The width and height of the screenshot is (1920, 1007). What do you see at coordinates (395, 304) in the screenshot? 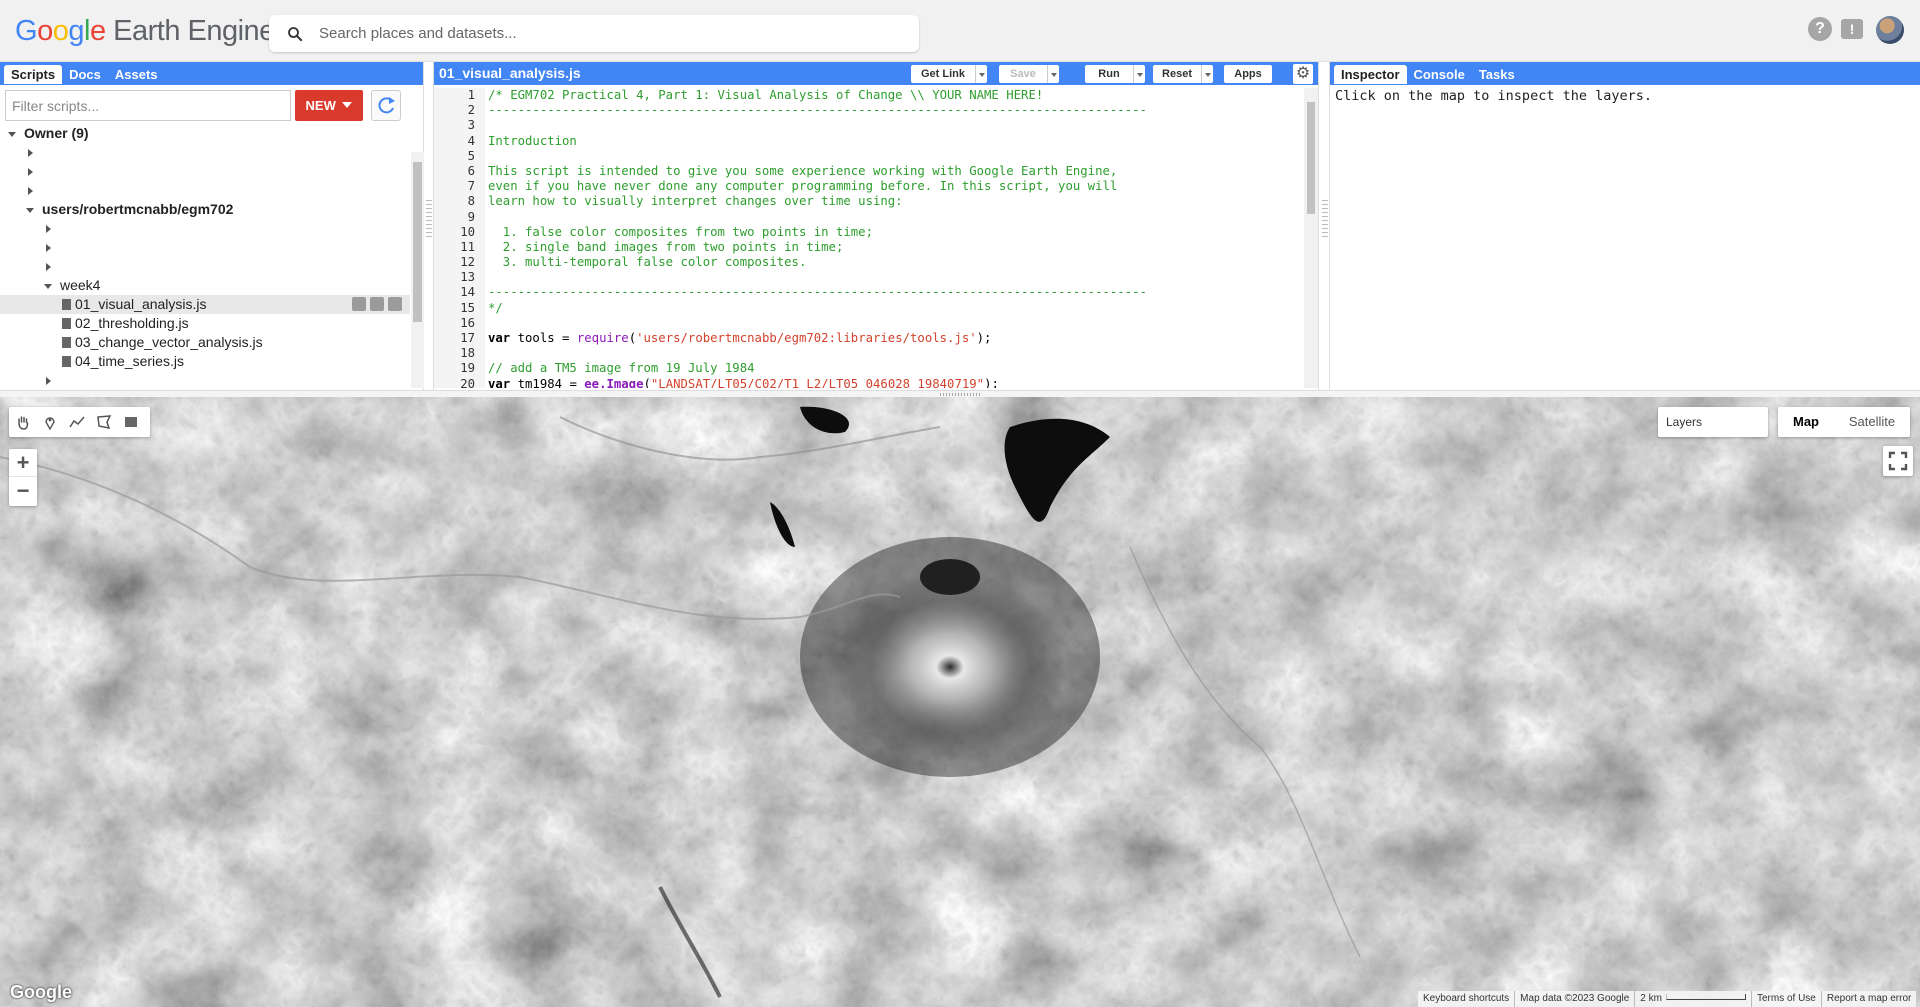
I see `delete-icon` at bounding box center [395, 304].